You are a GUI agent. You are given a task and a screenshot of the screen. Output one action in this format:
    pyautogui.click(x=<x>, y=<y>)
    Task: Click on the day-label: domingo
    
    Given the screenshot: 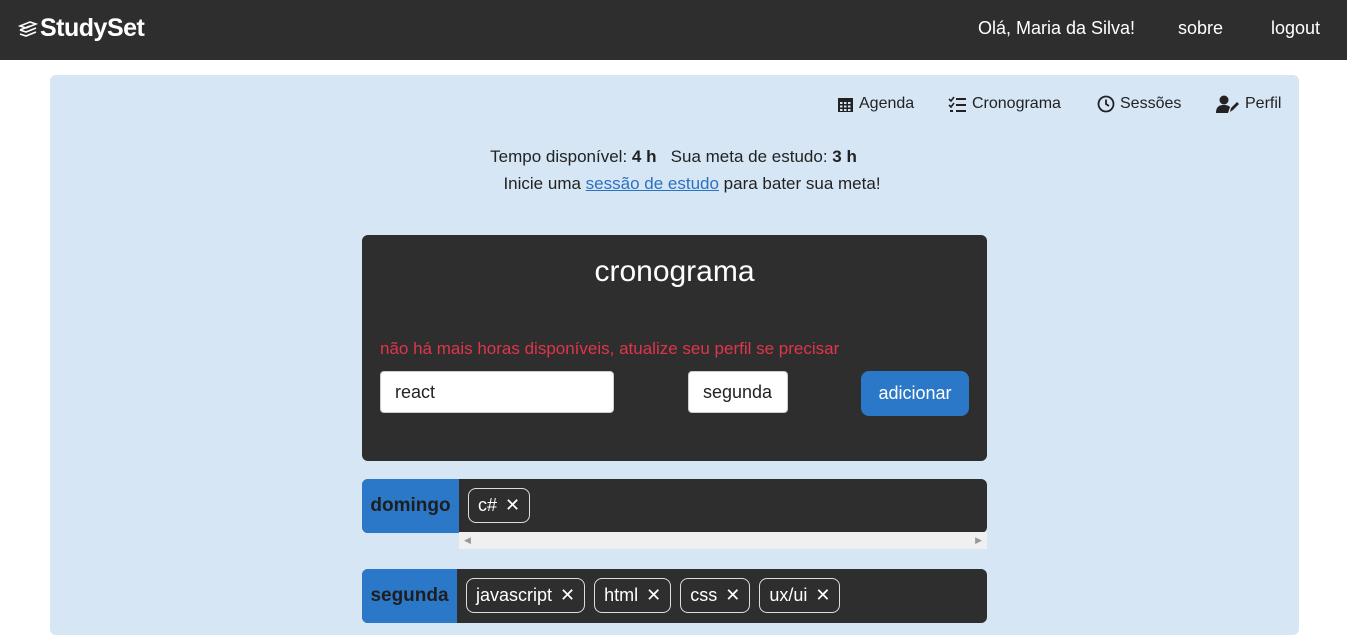 What is the action you would take?
    pyautogui.click(x=410, y=506)
    